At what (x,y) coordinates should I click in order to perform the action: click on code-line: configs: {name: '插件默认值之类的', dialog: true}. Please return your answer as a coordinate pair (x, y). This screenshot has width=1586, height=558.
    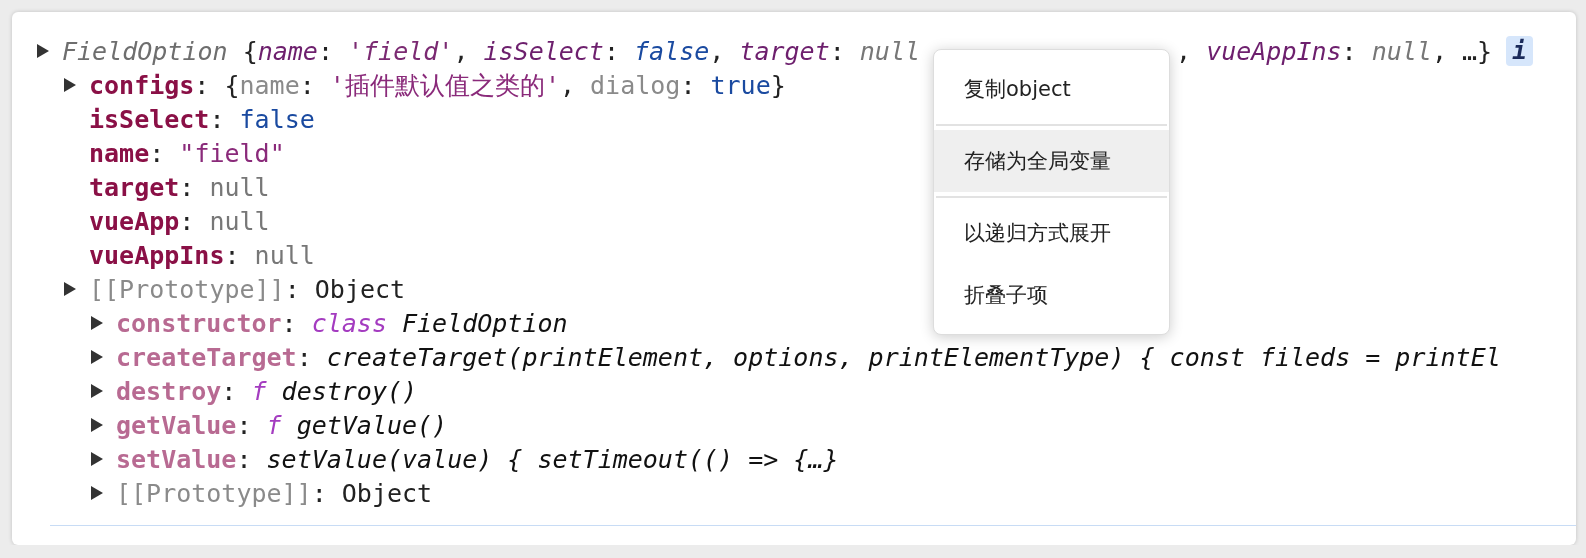
    Looking at the image, I should click on (437, 85).